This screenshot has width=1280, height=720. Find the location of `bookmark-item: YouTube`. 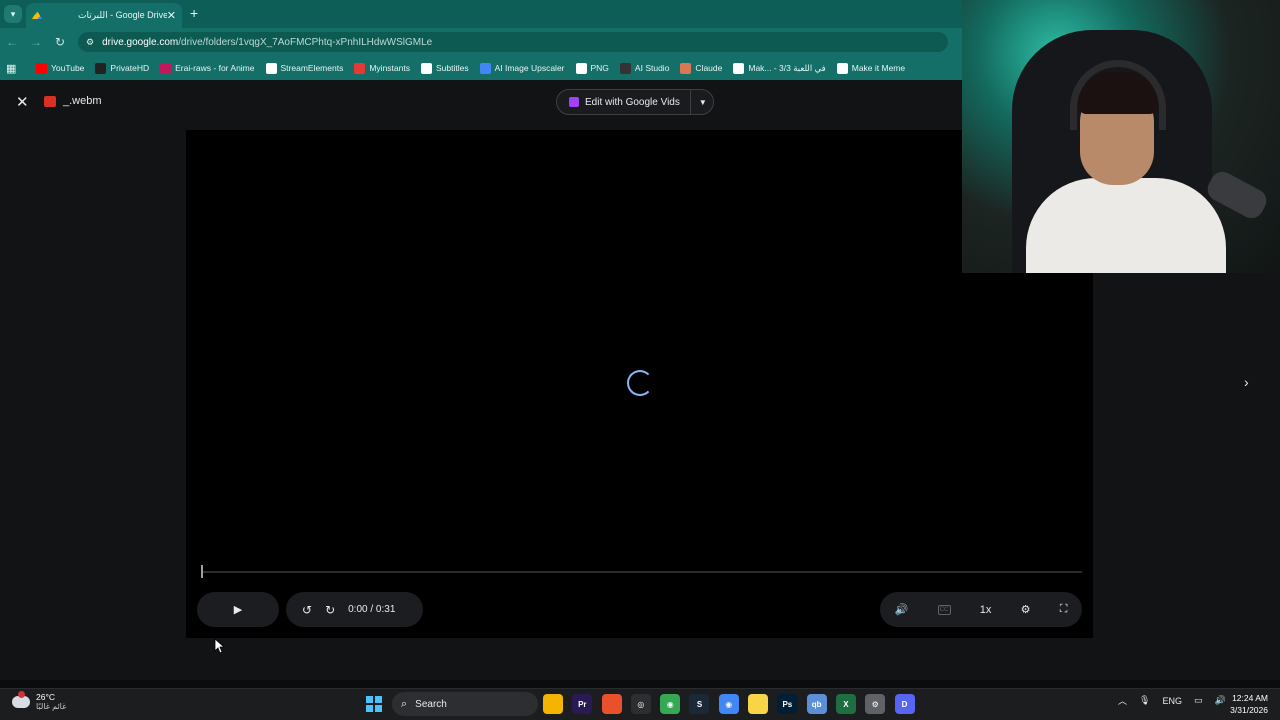

bookmark-item: YouTube is located at coordinates (60, 68).